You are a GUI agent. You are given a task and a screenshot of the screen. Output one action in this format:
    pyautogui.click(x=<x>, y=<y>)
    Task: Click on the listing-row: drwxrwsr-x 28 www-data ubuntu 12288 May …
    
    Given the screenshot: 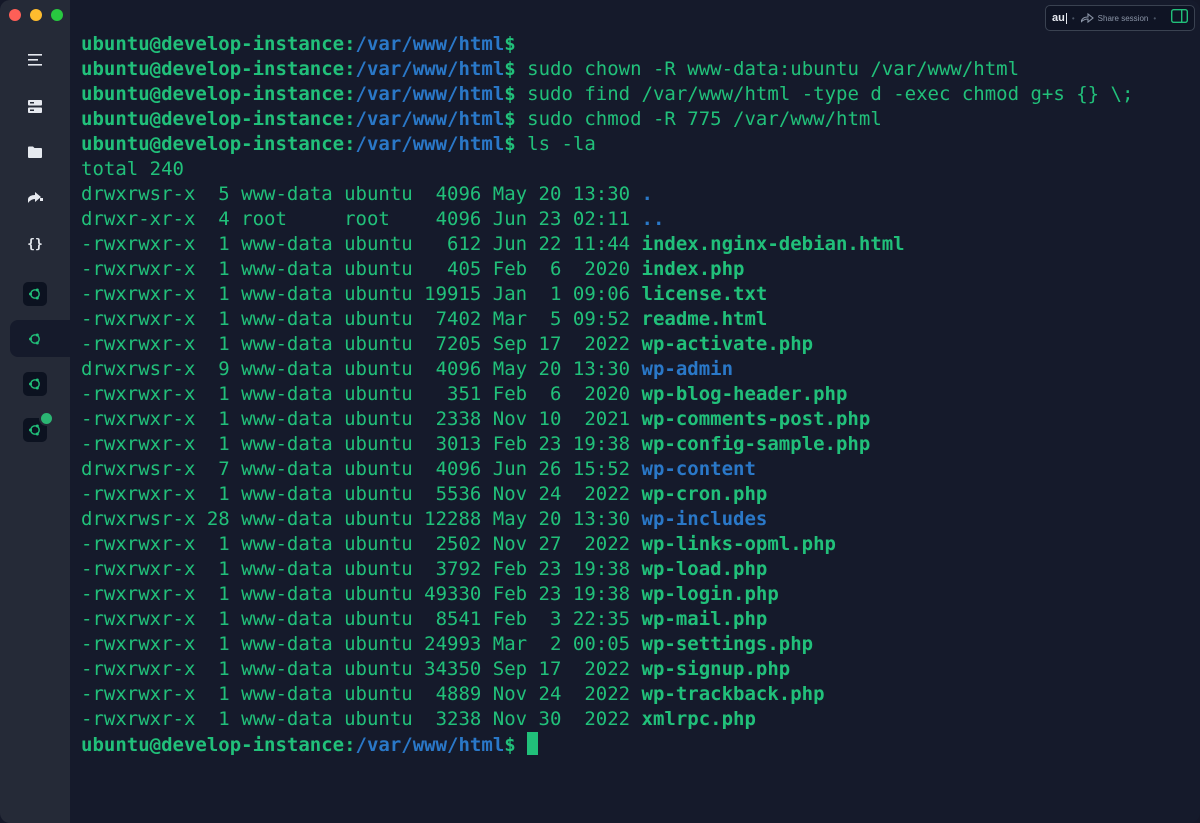 What is the action you would take?
    pyautogui.click(x=607, y=519)
    